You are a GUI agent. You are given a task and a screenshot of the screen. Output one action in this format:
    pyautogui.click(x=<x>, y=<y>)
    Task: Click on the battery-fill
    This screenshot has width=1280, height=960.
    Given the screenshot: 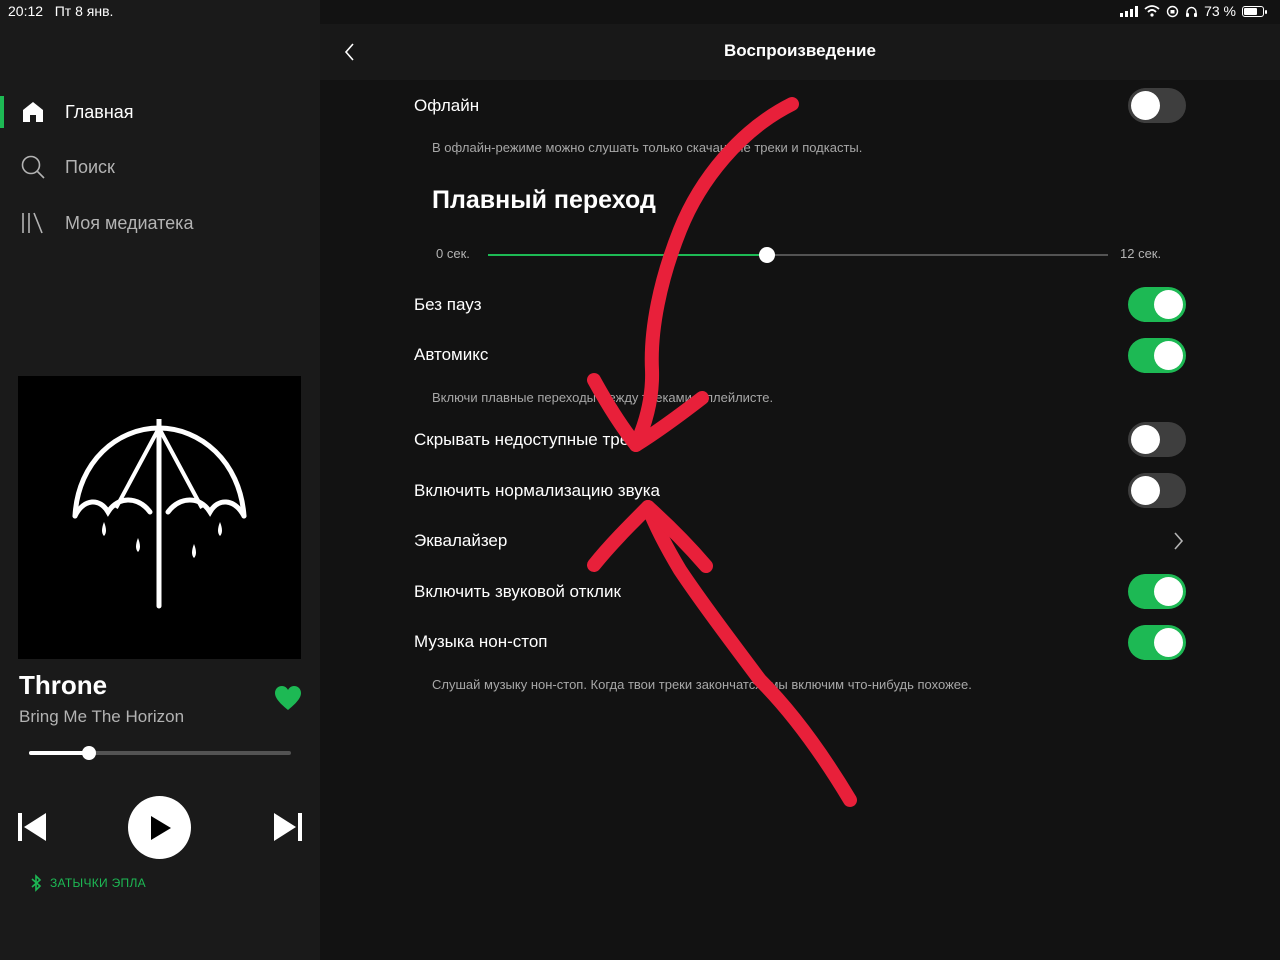 What is the action you would take?
    pyautogui.click(x=1250, y=11)
    